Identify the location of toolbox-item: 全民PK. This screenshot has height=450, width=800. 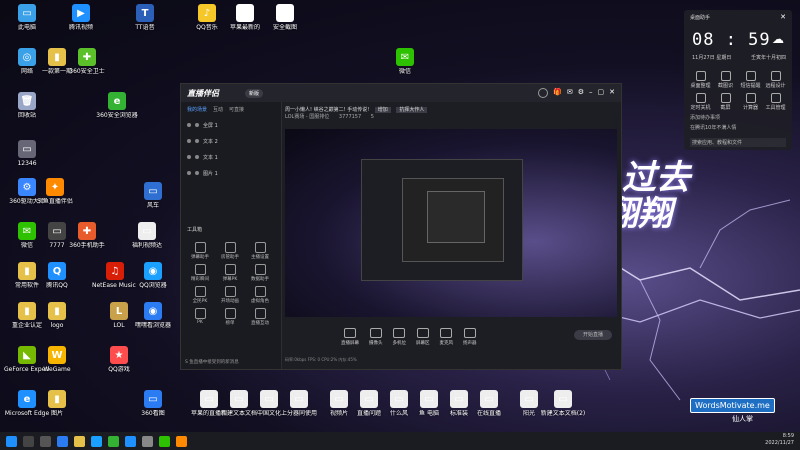
(200, 295).